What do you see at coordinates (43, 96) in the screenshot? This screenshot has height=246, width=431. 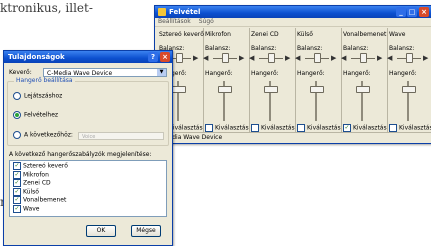 I see `radio-playback-label: Lejátszáshoz` at bounding box center [43, 96].